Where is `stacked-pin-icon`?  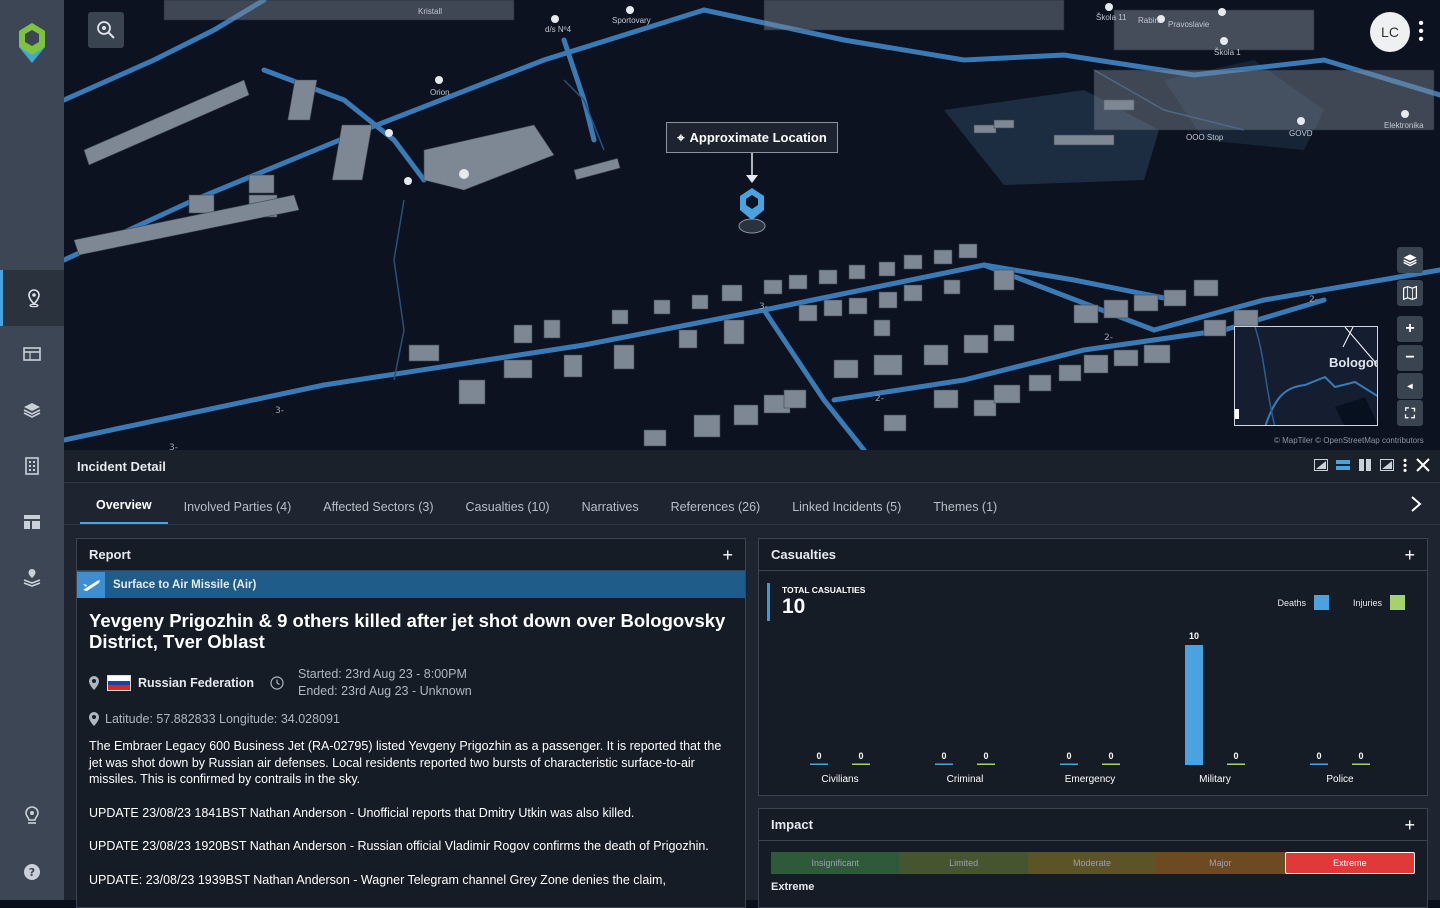
stacked-pin-icon is located at coordinates (32, 578).